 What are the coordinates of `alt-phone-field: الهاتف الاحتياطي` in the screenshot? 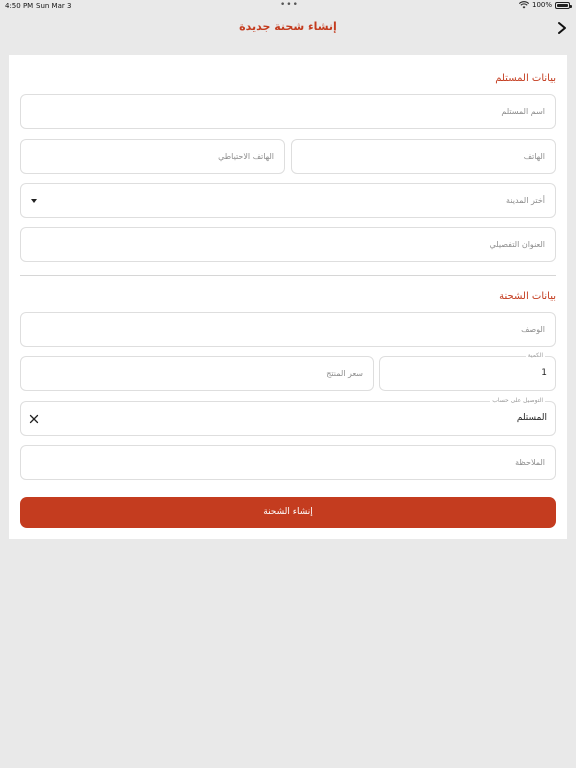 It's located at (152, 156).